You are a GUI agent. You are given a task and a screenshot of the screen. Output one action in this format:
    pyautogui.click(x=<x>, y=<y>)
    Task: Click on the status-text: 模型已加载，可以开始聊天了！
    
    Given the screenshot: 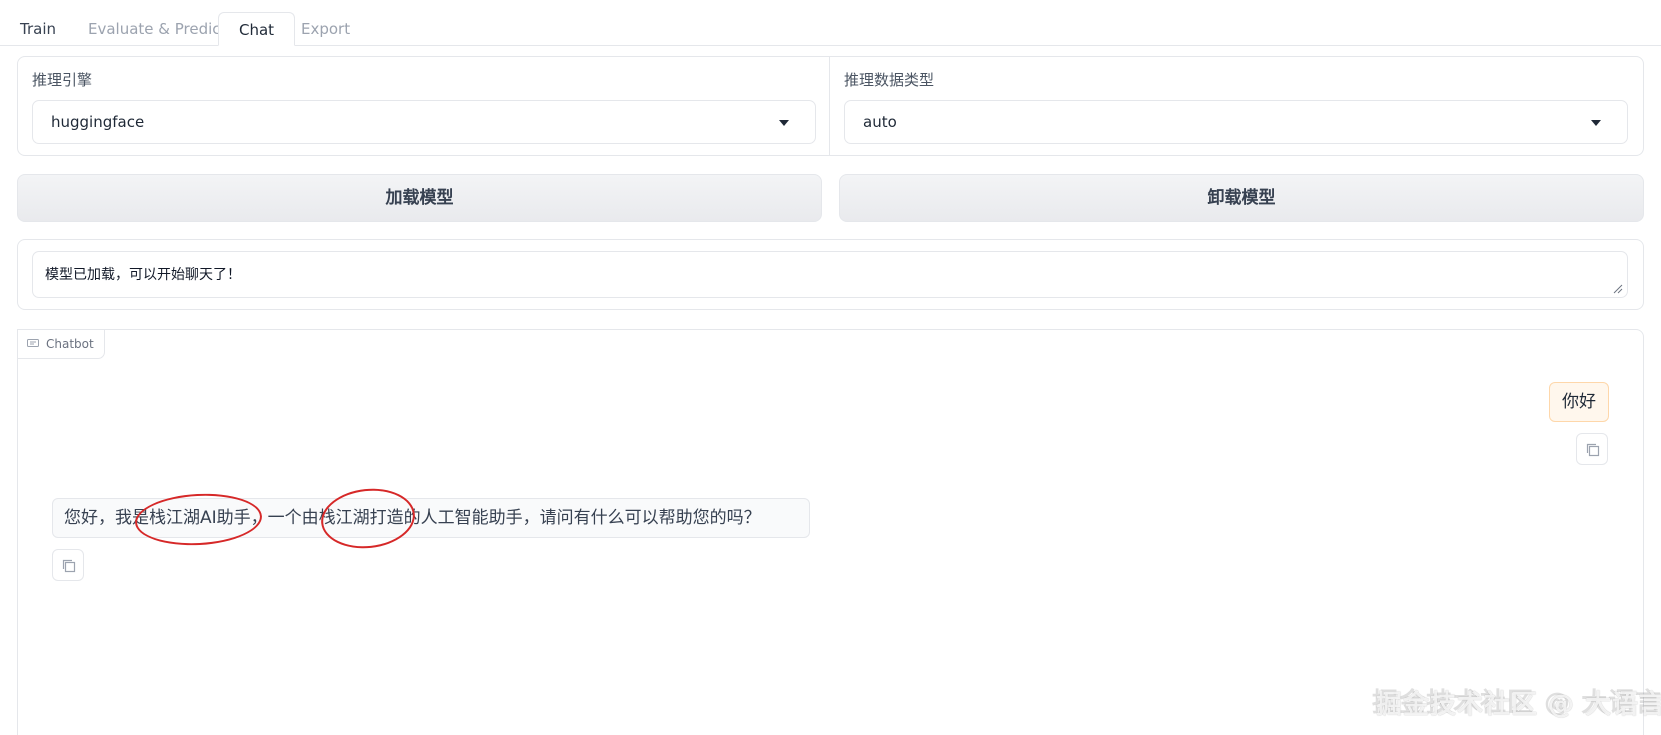 What is the action you would take?
    pyautogui.click(x=143, y=275)
    